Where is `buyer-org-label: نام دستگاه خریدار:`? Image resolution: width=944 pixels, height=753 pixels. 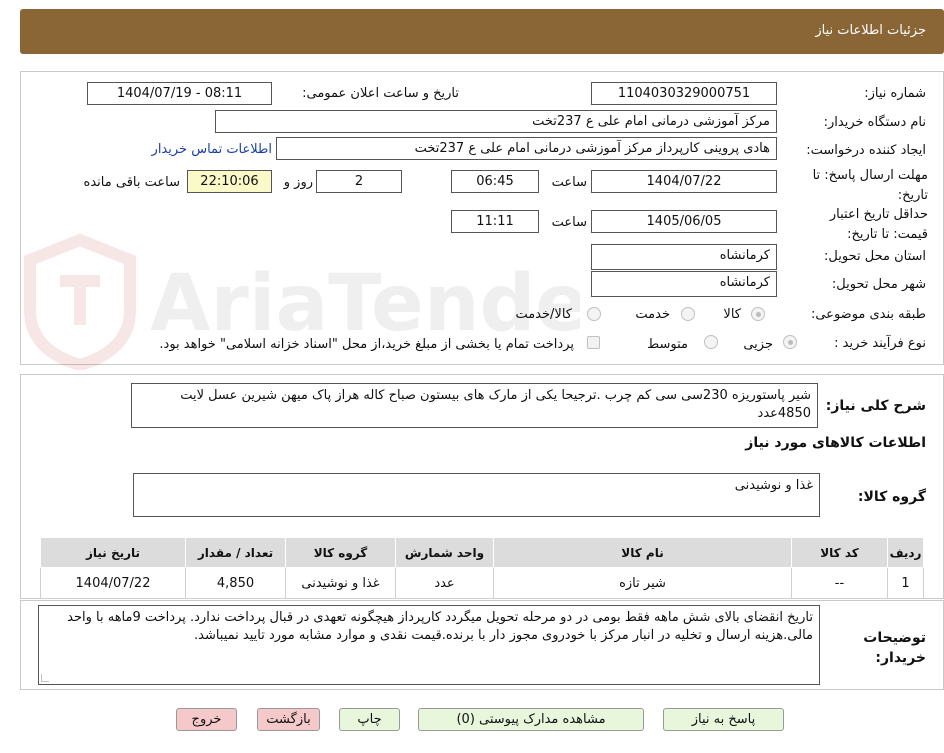
buyer-org-label: نام دستگاه خریدار: is located at coordinates (874, 122).